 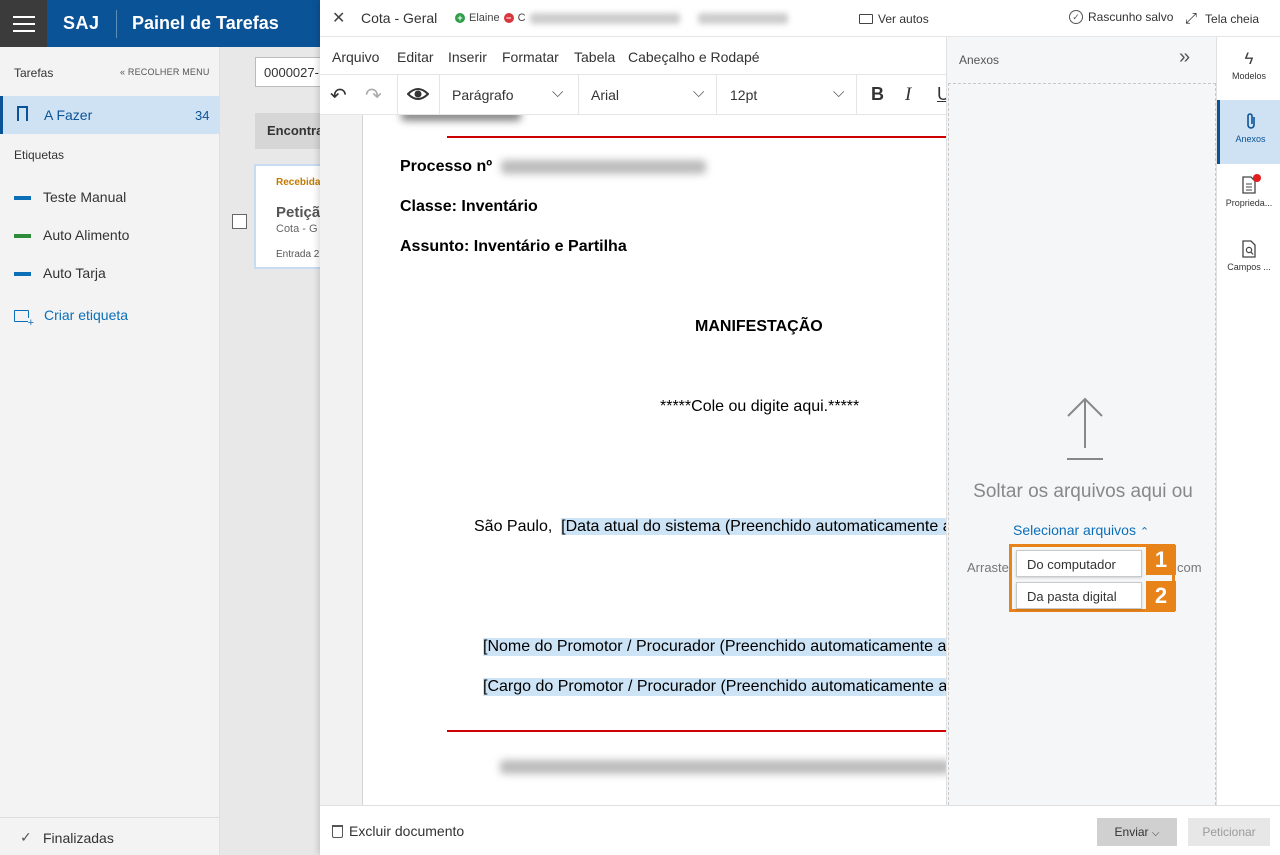 What do you see at coordinates (23, 23) in the screenshot?
I see `hamburger-menu-icon` at bounding box center [23, 23].